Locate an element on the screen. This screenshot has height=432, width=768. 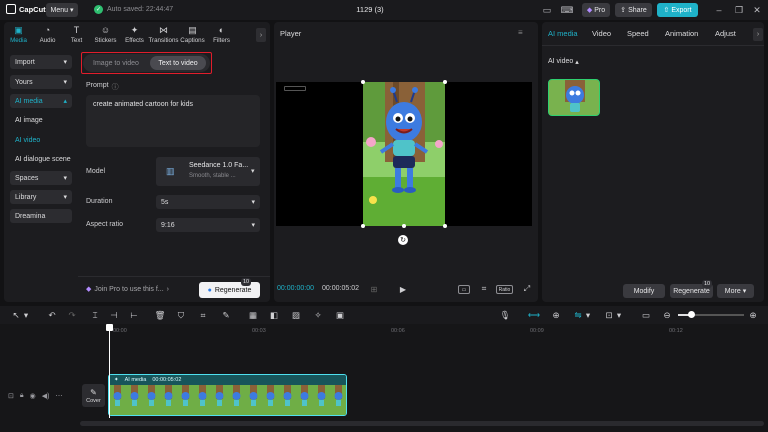
zoom-slider-handle is located at coordinates (691, 314).